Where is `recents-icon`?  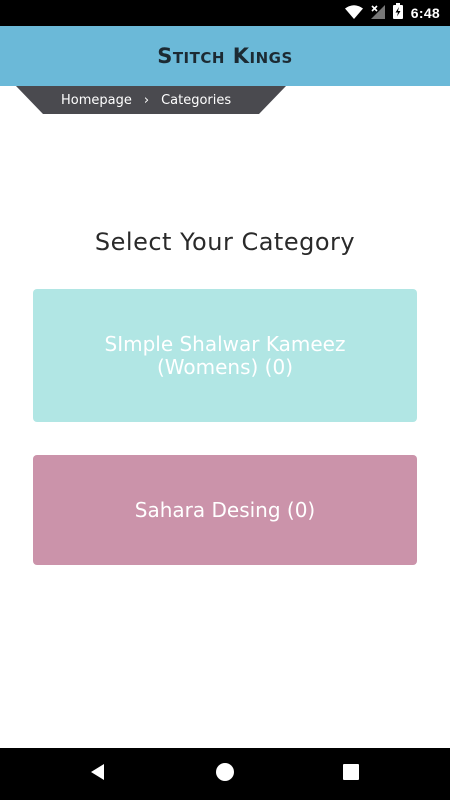 recents-icon is located at coordinates (351, 774).